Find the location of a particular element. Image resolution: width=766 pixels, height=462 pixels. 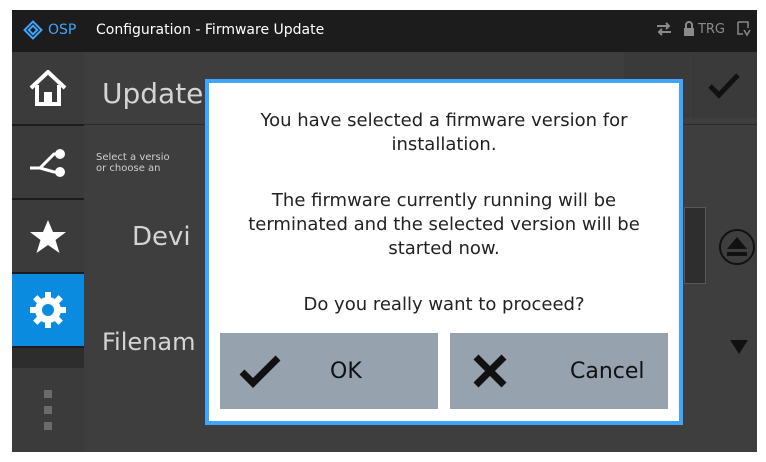

nav-settings is located at coordinates (48, 310).